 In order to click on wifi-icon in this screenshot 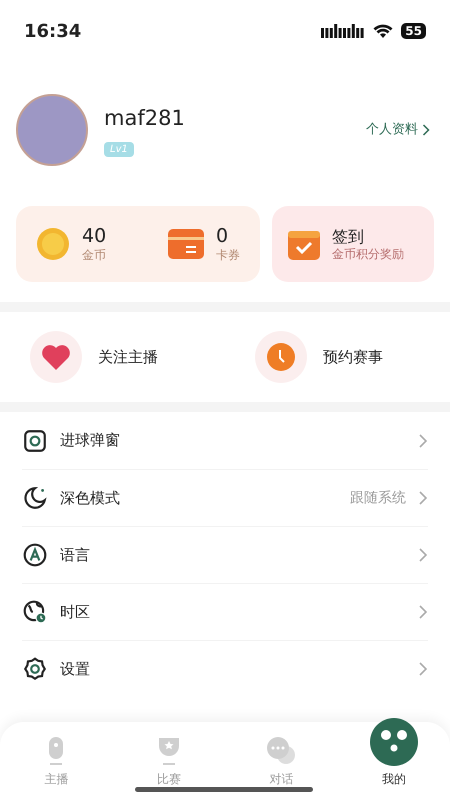, I will do `click(383, 31)`.